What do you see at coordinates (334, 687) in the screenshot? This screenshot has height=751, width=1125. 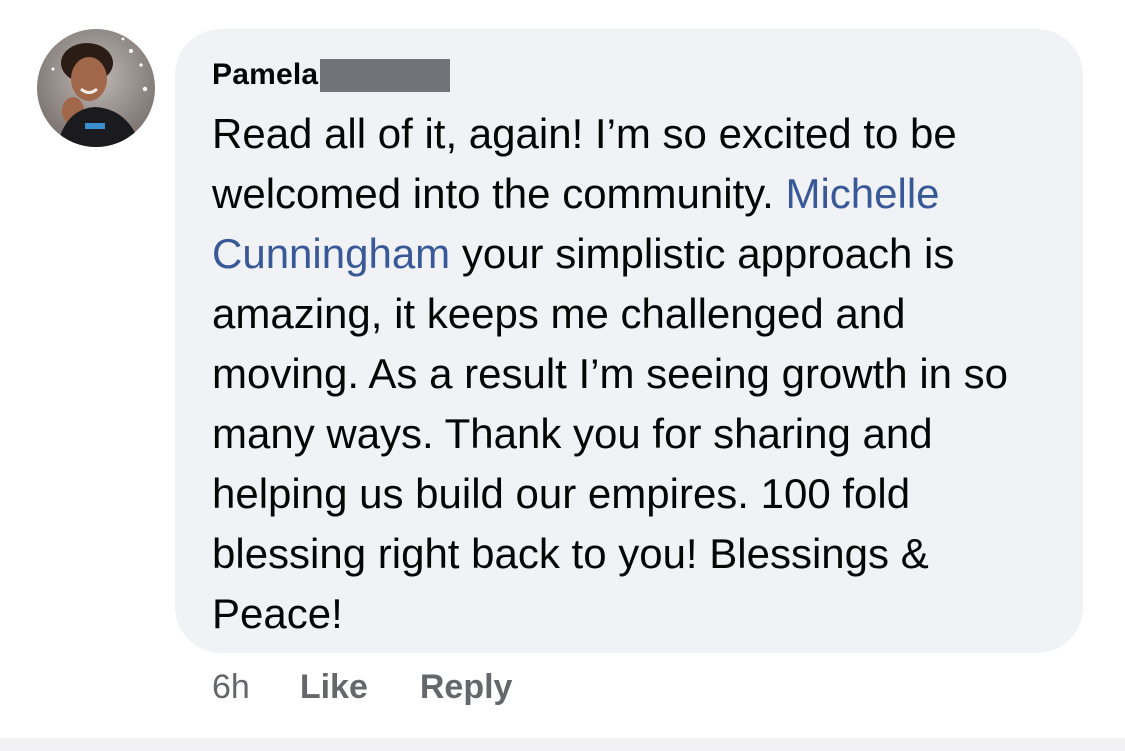 I see `like-button: Like` at bounding box center [334, 687].